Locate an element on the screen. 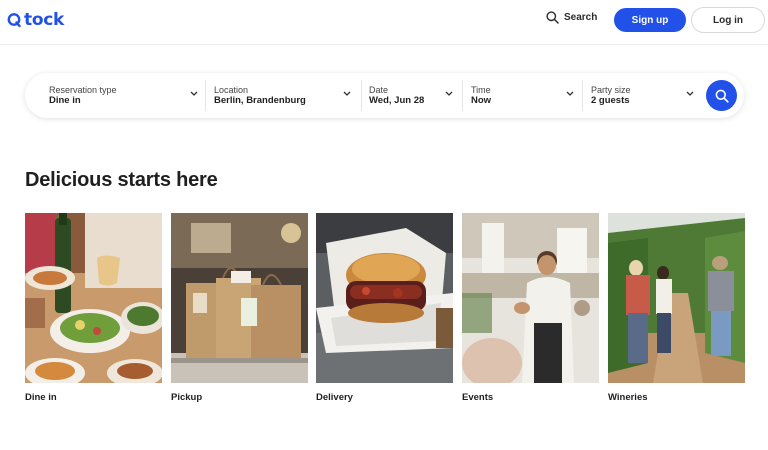 The height and width of the screenshot is (450, 768). party-size-value: 2 guests is located at coordinates (610, 100).